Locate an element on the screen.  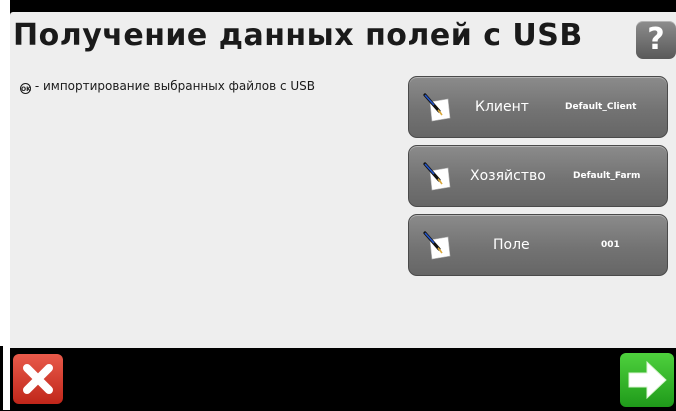
next-button is located at coordinates (647, 380).